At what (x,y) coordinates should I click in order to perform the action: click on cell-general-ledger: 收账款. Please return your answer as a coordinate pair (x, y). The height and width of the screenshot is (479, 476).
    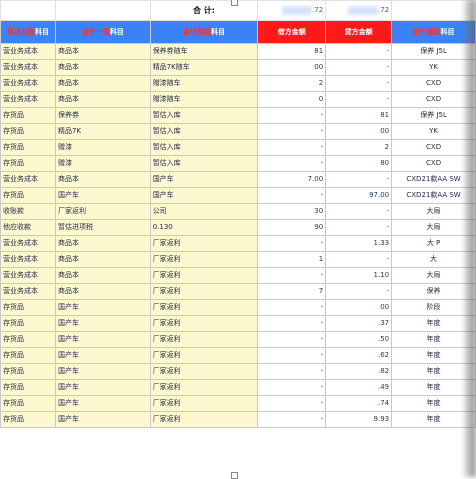
    Looking at the image, I should click on (28, 211).